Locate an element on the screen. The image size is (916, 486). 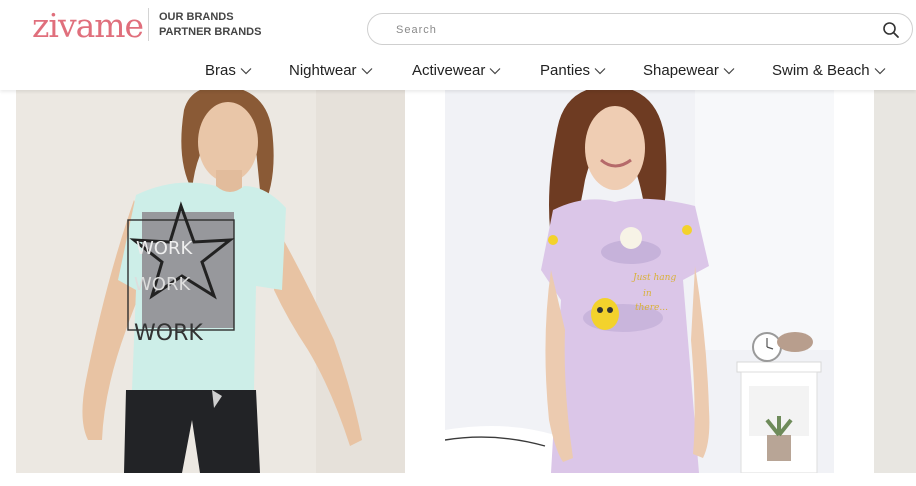
nav-item-label: Activewear is located at coordinates (449, 70).